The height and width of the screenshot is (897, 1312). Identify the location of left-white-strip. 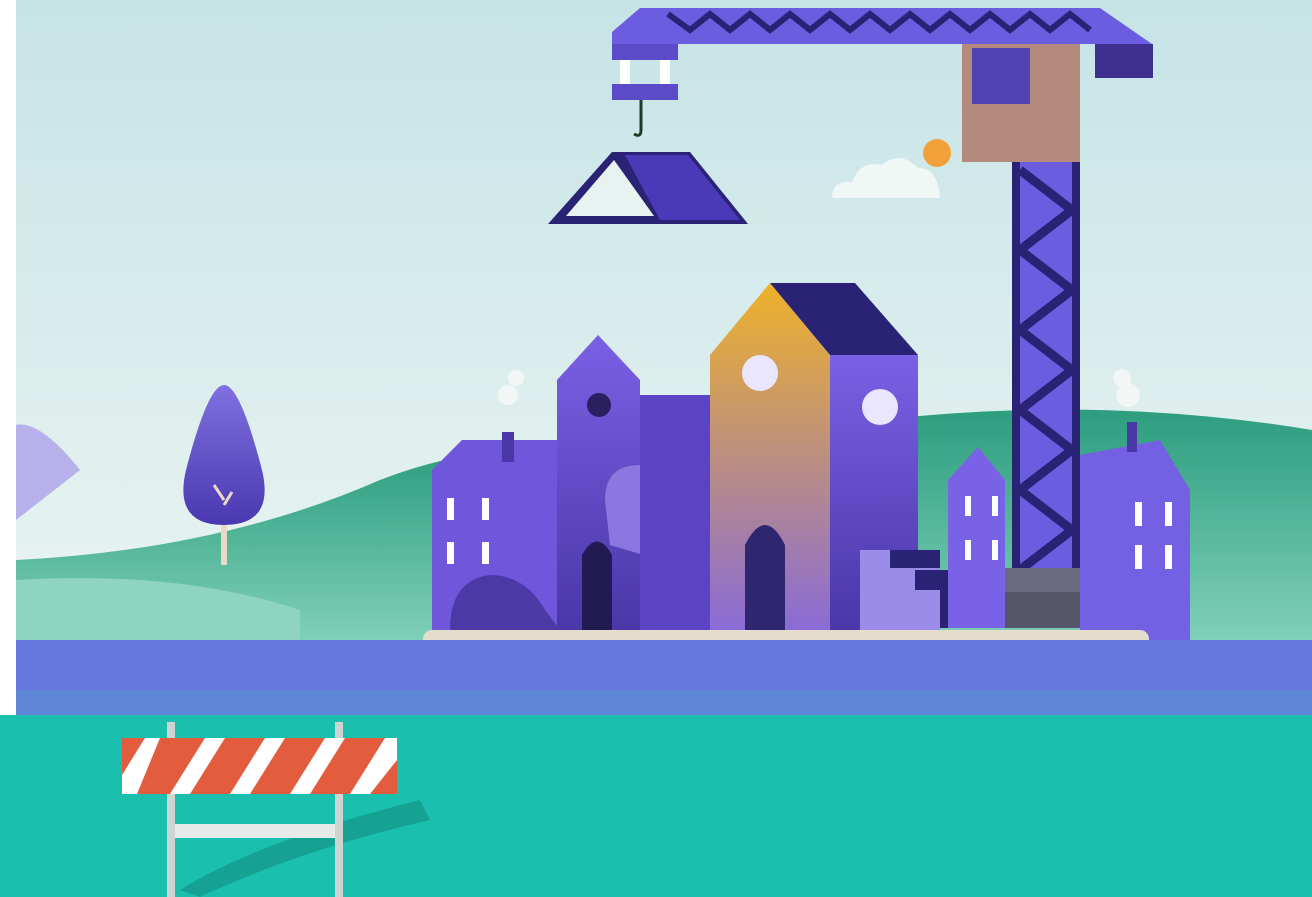
(8, 357).